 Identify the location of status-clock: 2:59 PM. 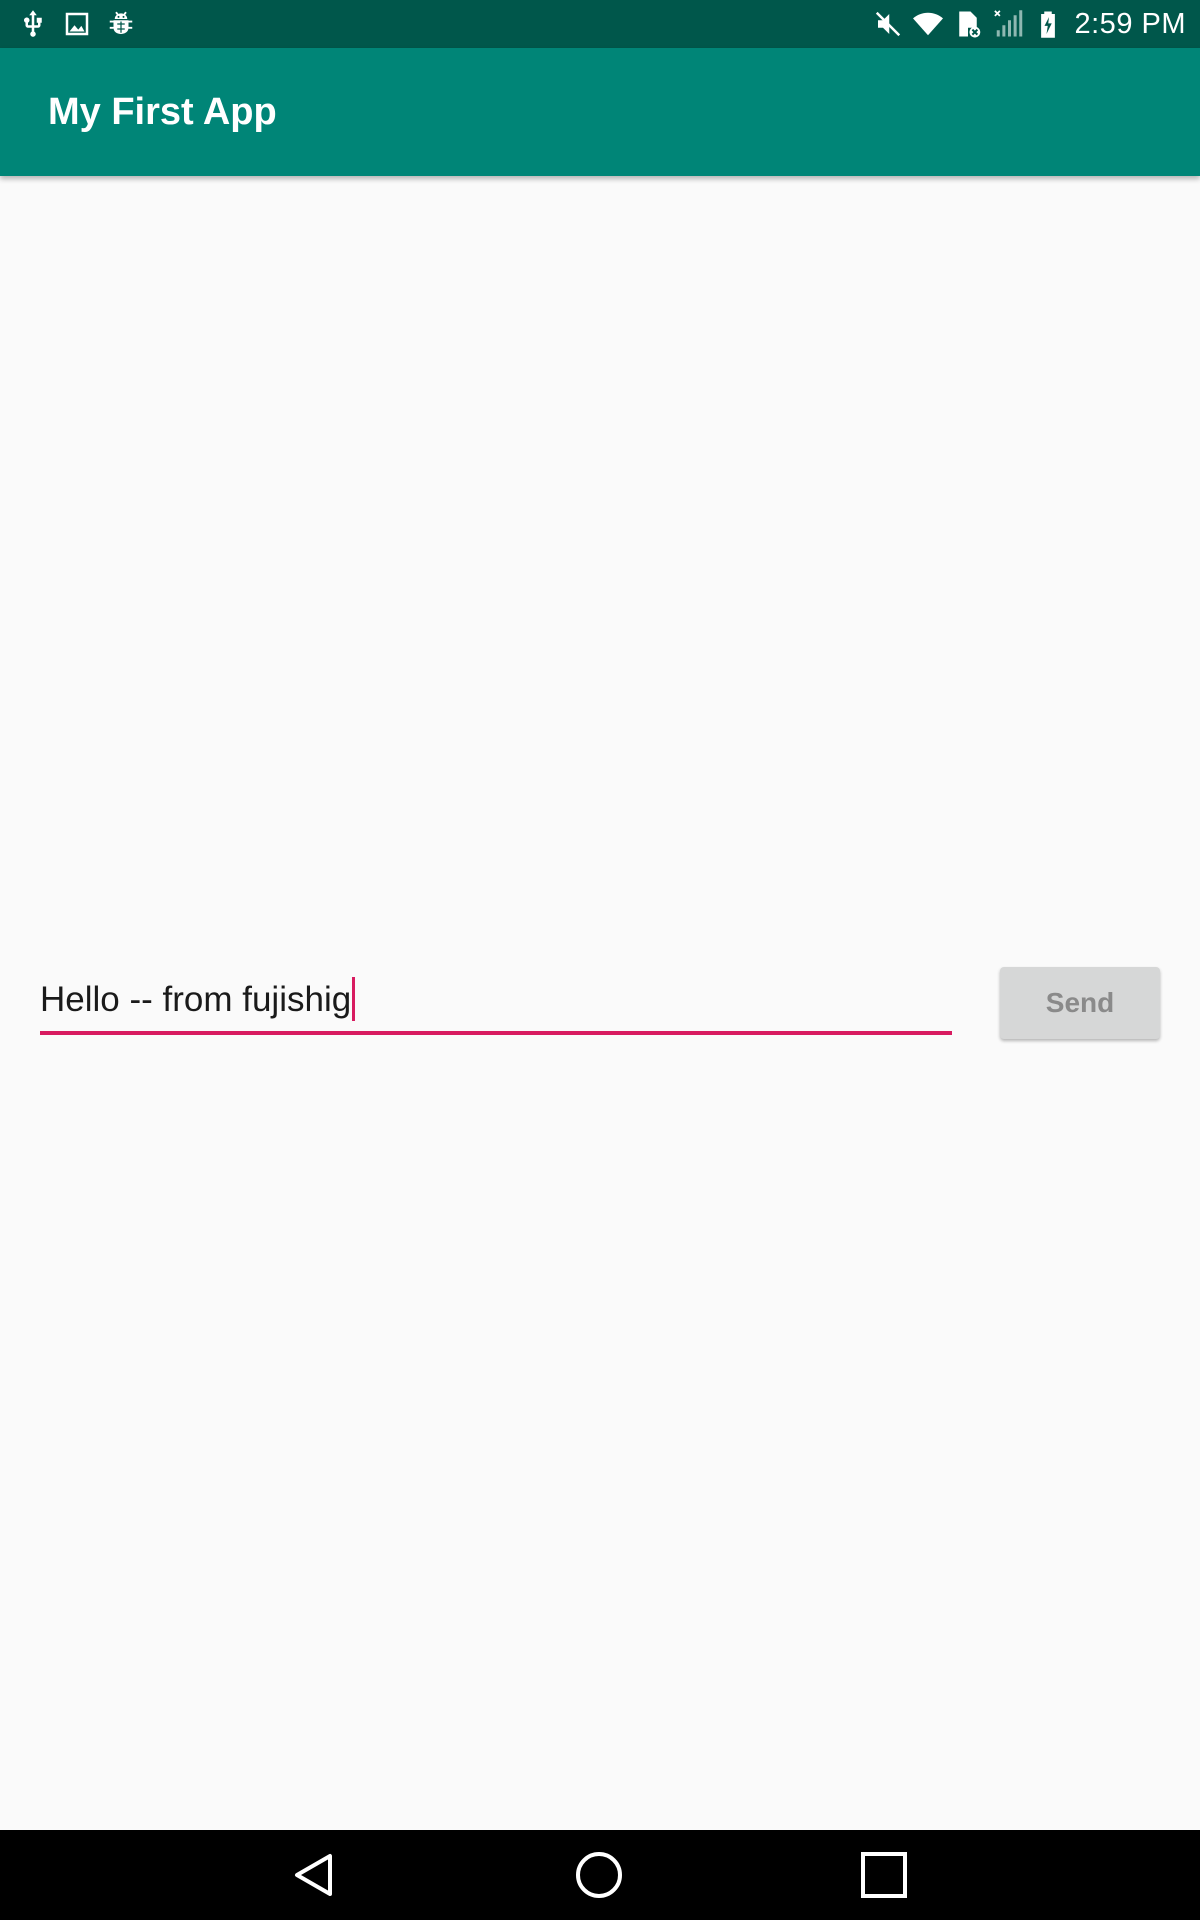
(1130, 23).